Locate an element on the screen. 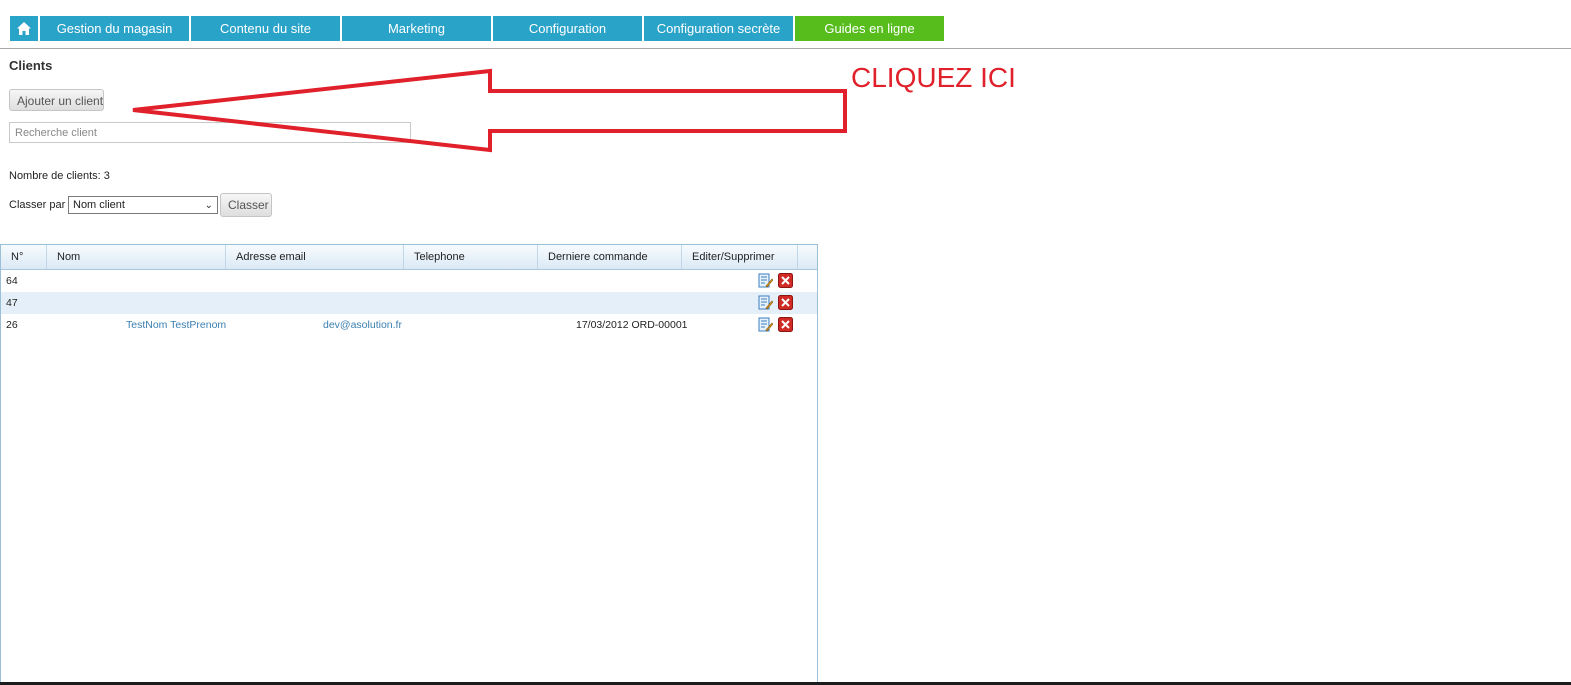 The height and width of the screenshot is (685, 1571). tab-contenu-du-site: Contenu du site is located at coordinates (265, 28).